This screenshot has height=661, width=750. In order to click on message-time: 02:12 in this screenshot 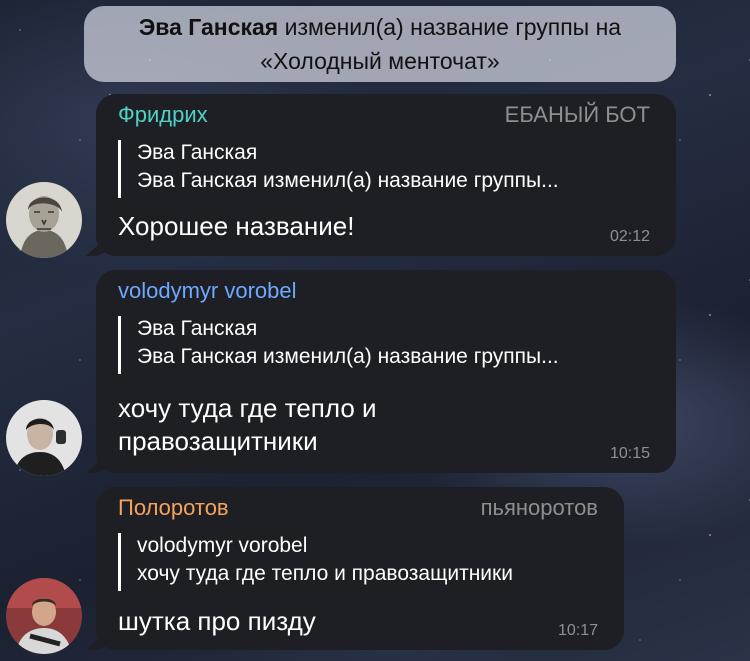, I will do `click(629, 236)`.